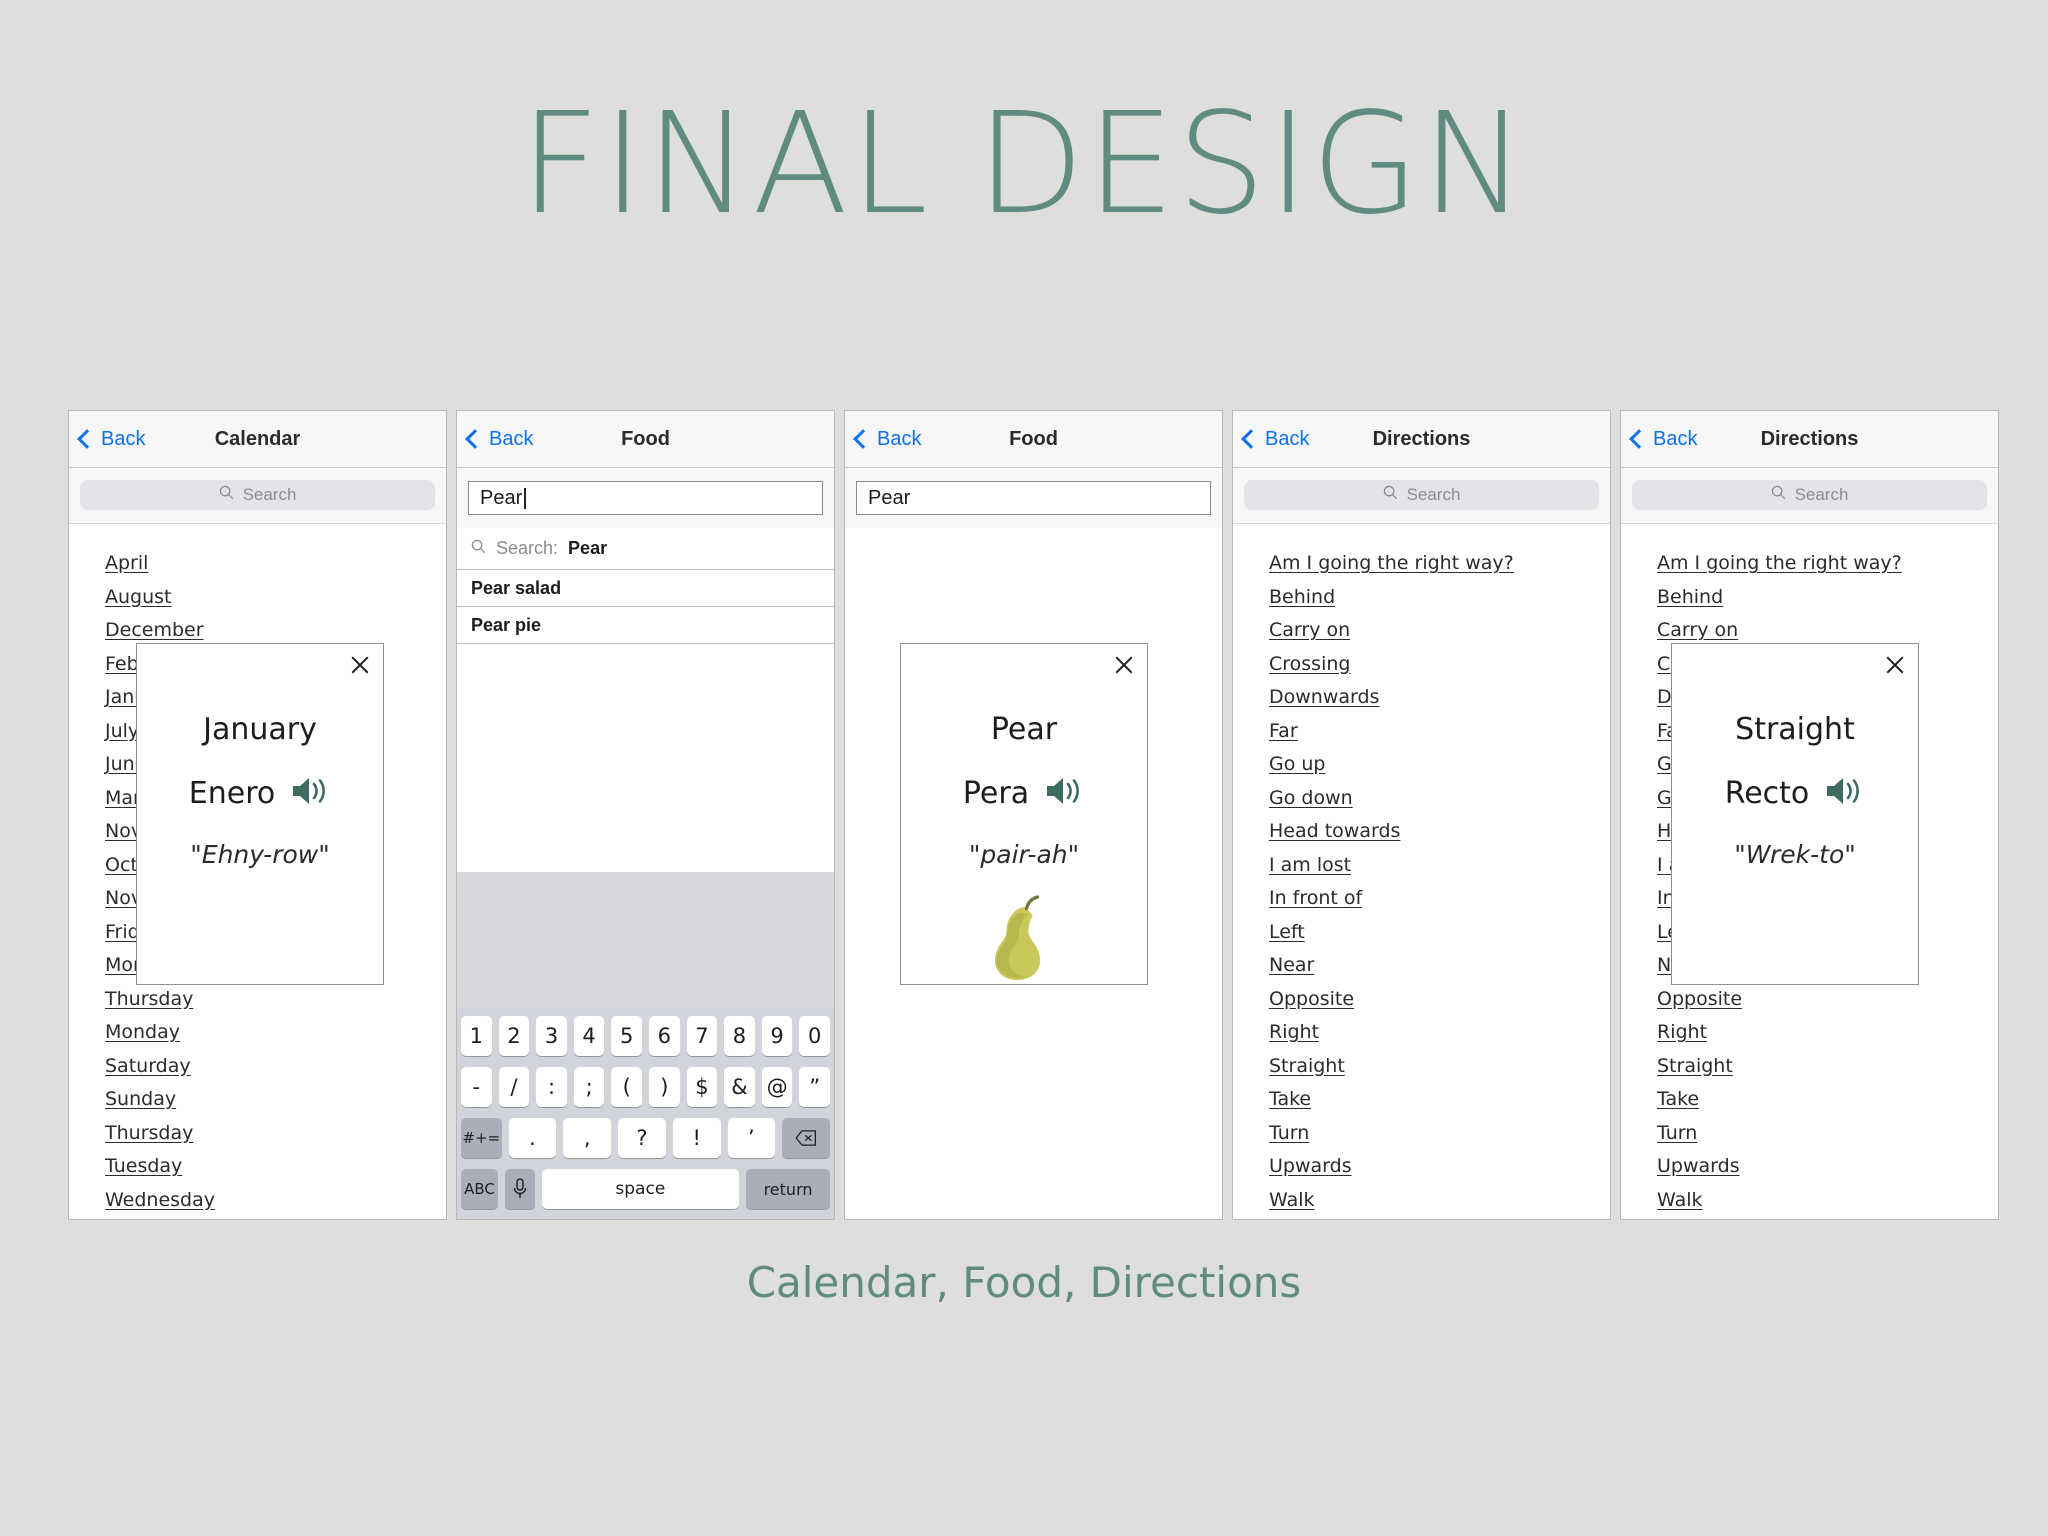 The image size is (2048, 1536). What do you see at coordinates (532, 1138) in the screenshot?
I see `key-period: .` at bounding box center [532, 1138].